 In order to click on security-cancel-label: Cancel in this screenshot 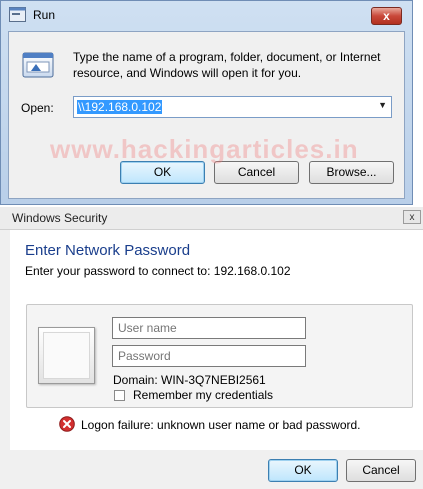, I will do `click(381, 470)`.